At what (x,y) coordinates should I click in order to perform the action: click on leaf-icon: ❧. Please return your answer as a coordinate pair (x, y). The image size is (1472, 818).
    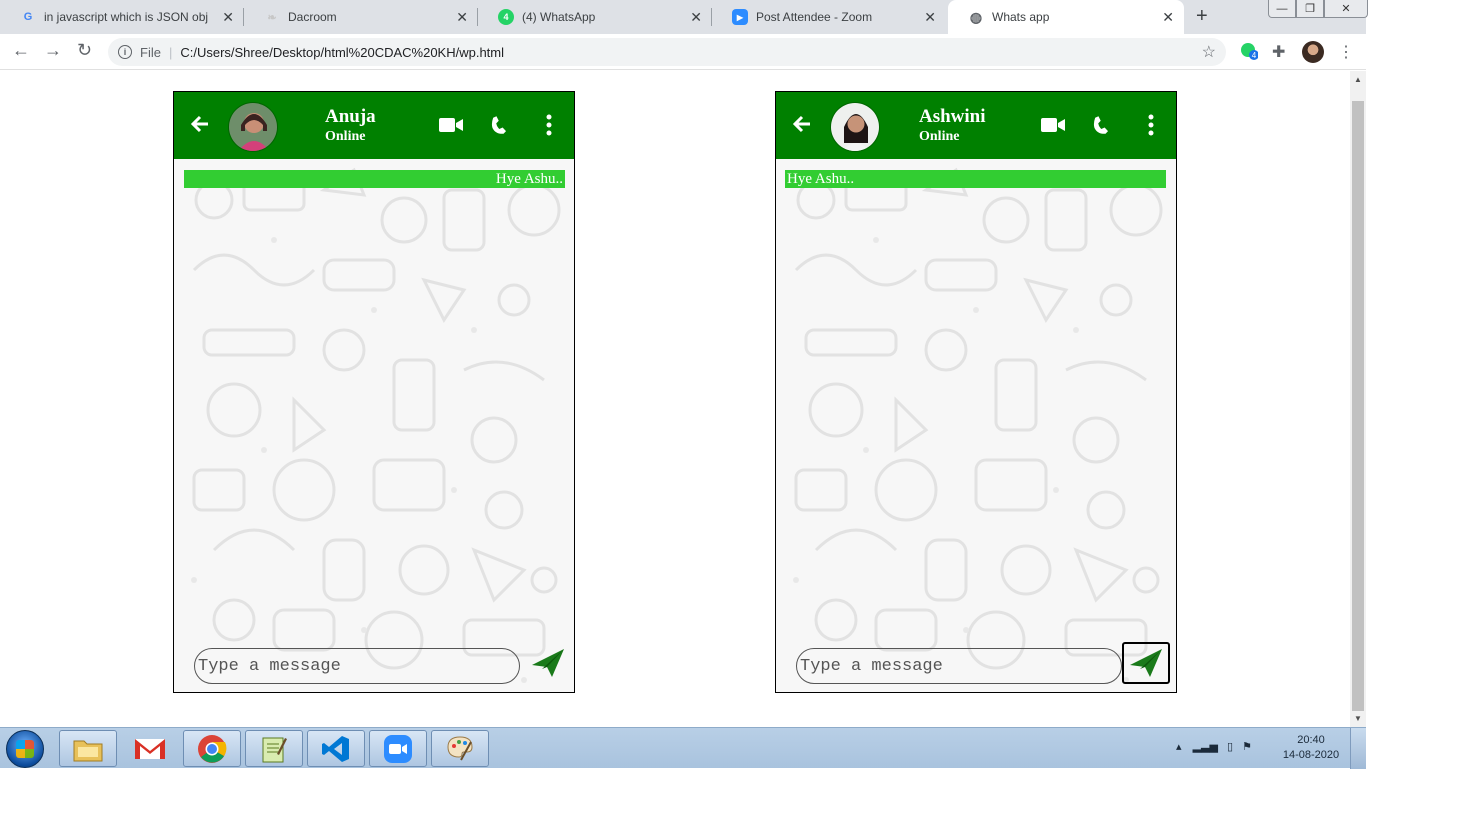
    Looking at the image, I should click on (272, 17).